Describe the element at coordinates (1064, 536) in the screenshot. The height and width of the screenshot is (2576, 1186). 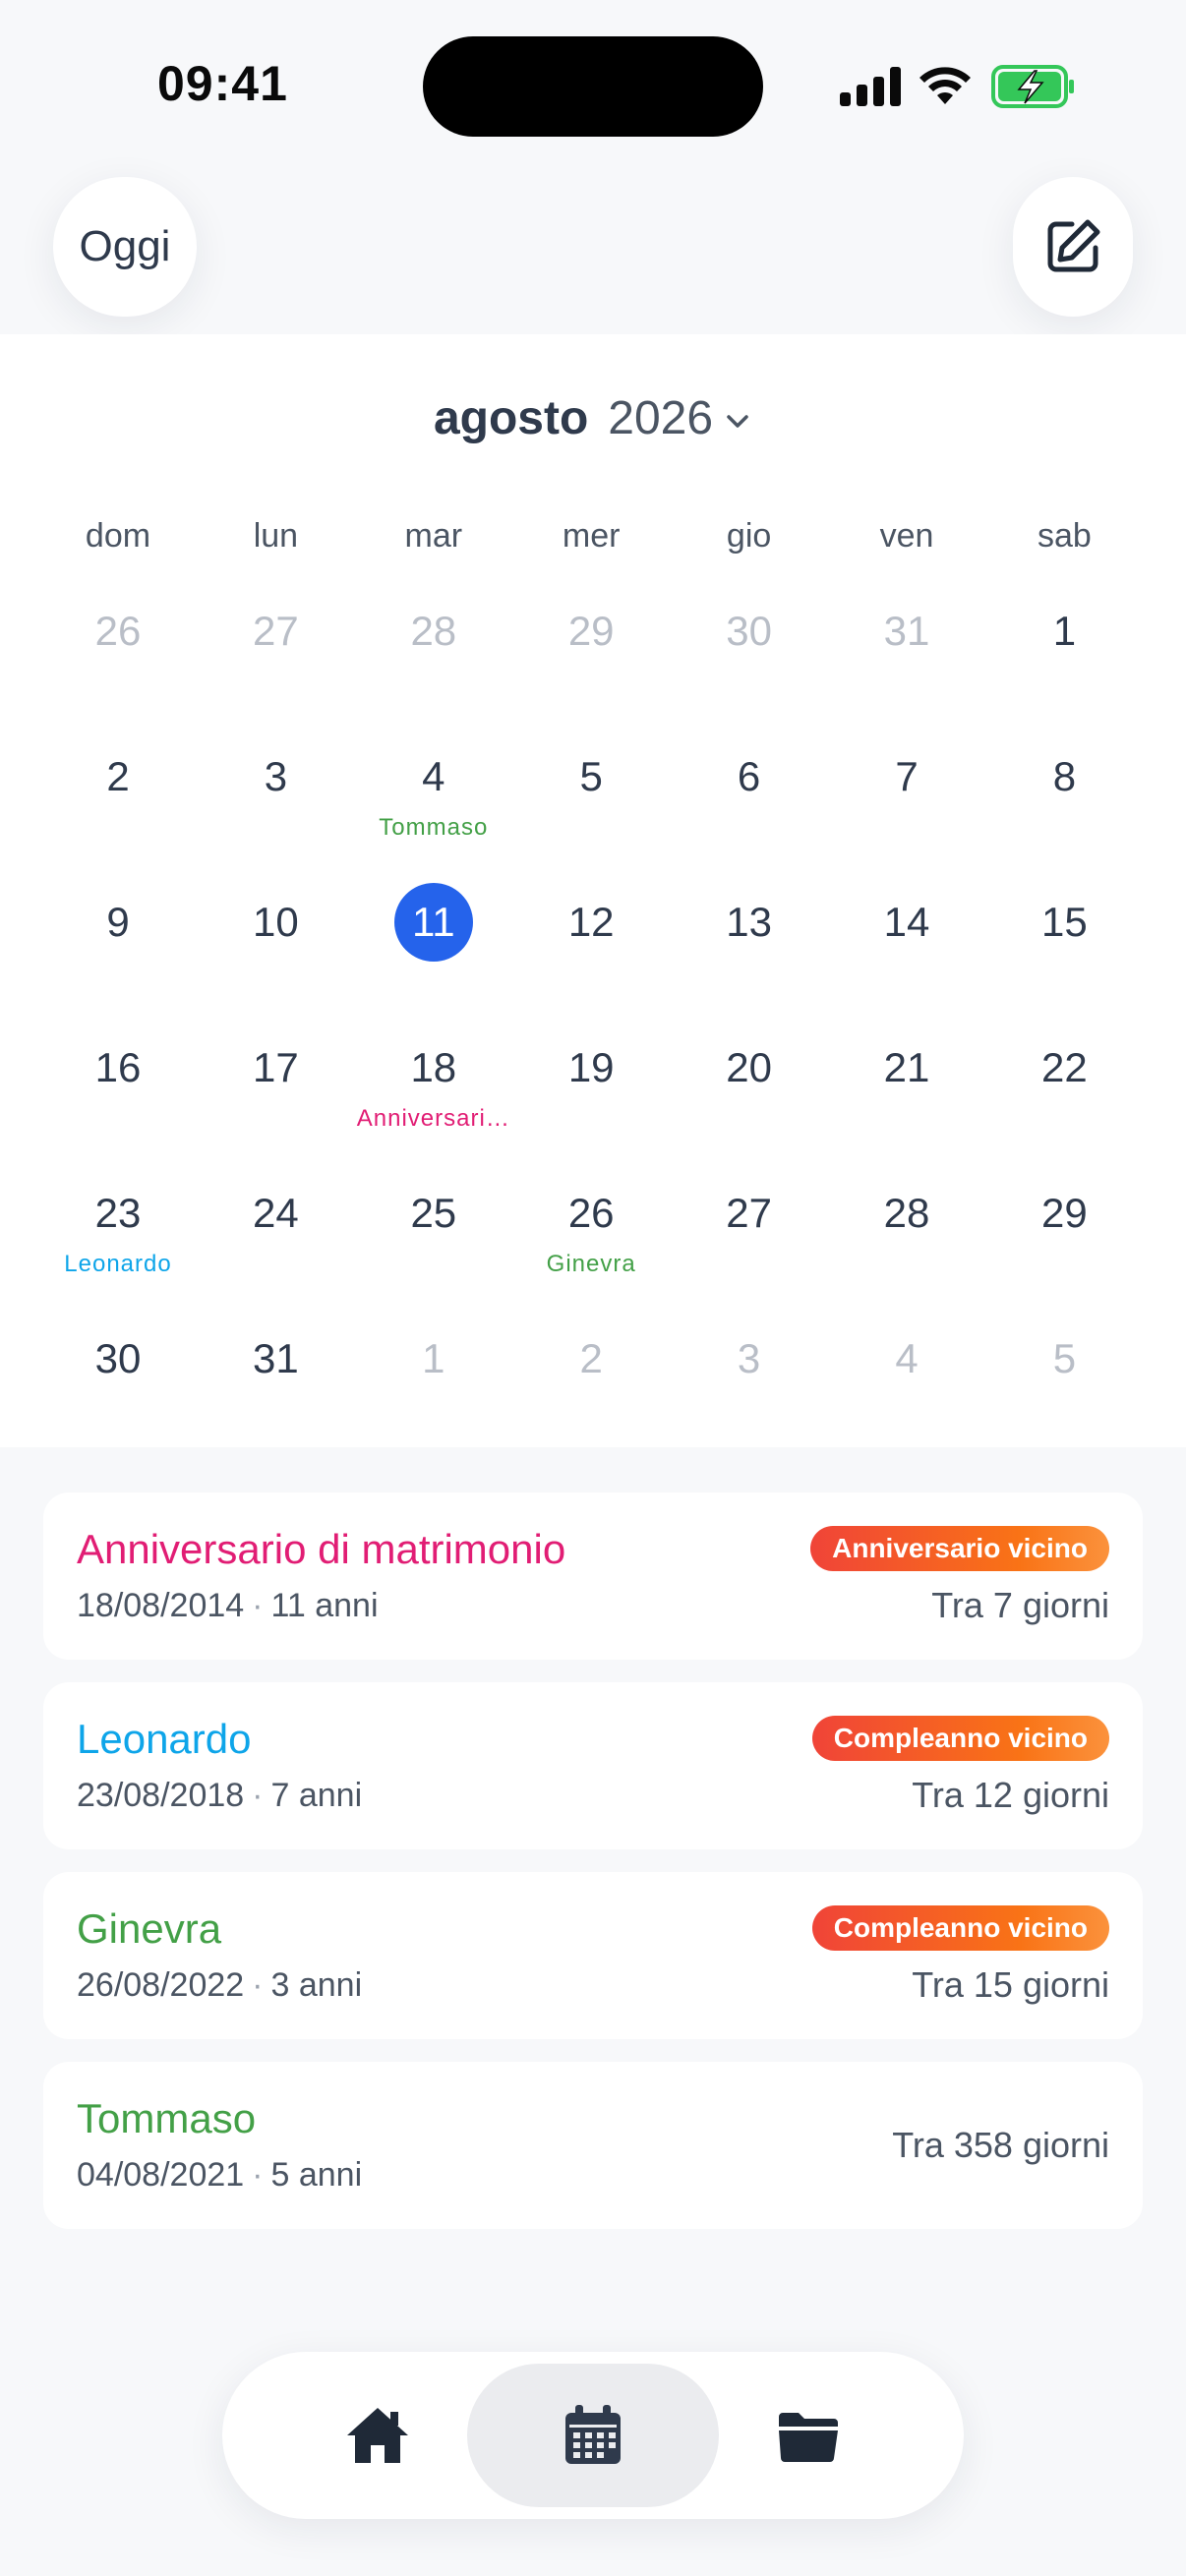
I see `weekday-sab: sab` at that location.